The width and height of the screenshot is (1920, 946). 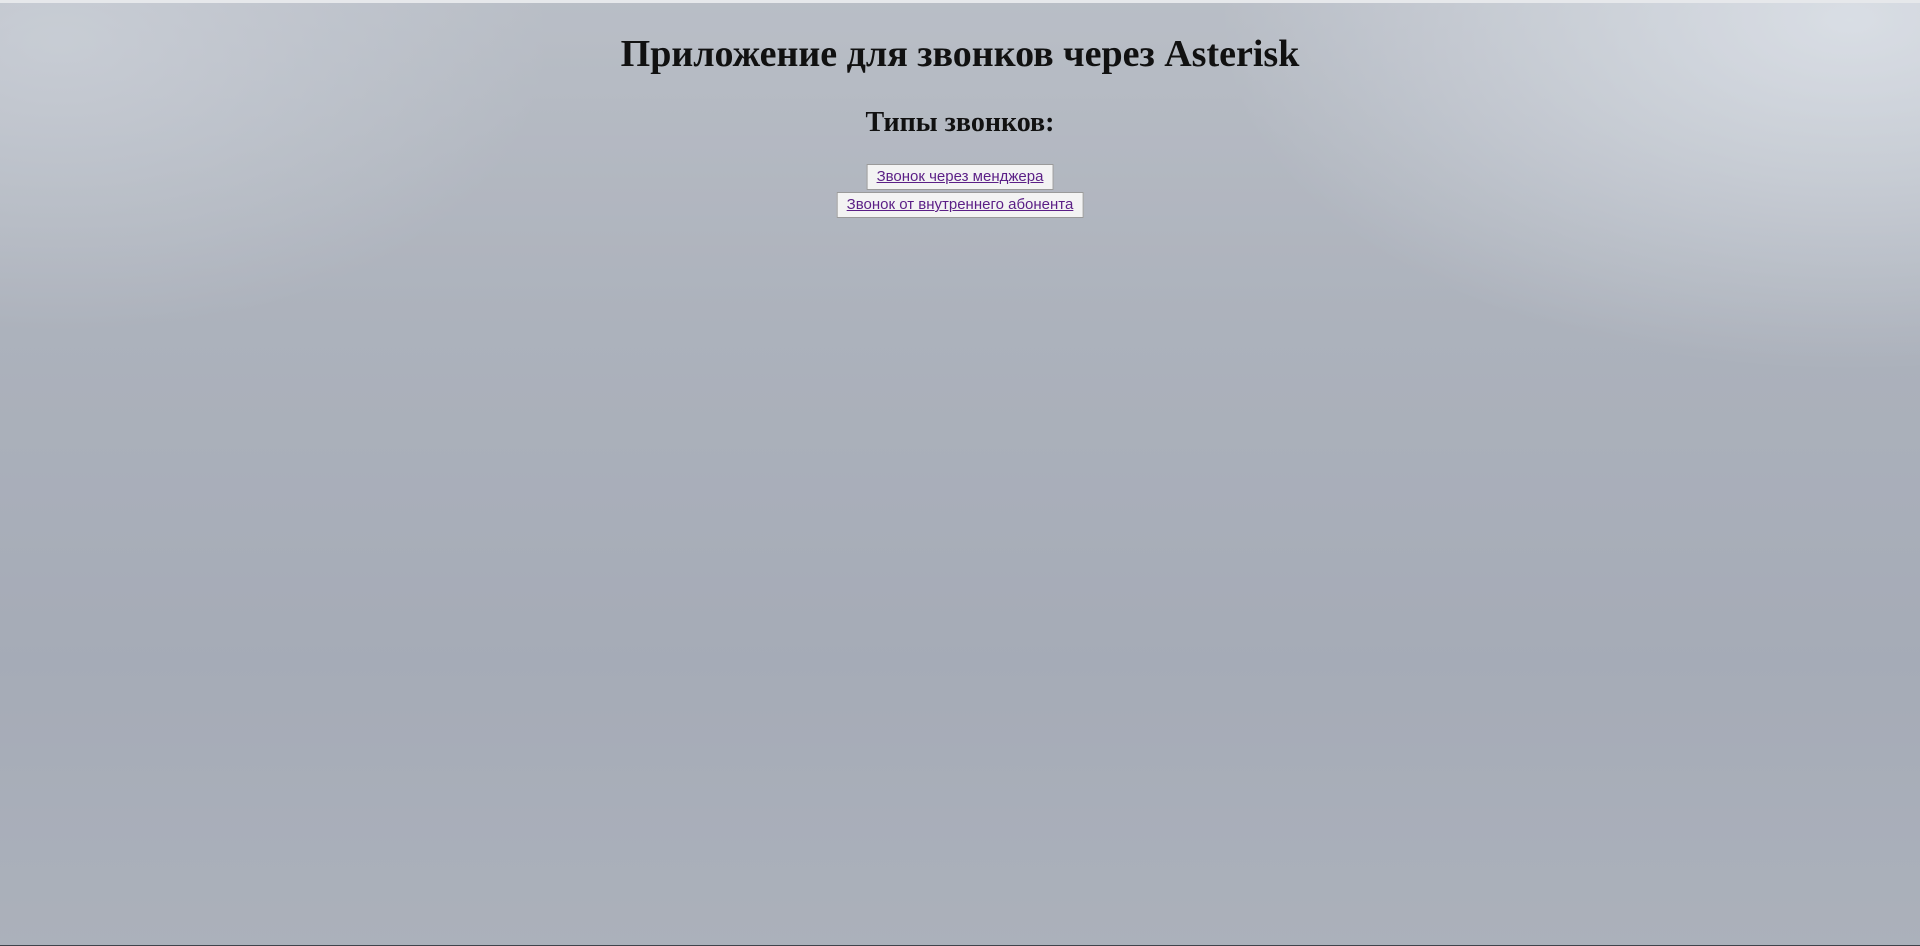 What do you see at coordinates (960, 205) in the screenshot?
I see `call-from-internal-subscriber-link: Звонок от внутреннего абонента` at bounding box center [960, 205].